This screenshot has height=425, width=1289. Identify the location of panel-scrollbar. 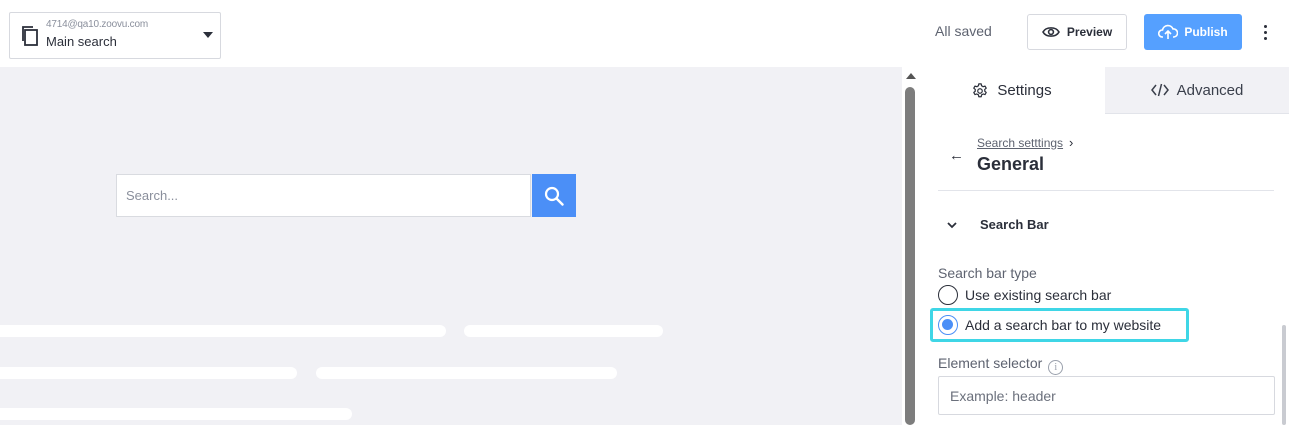
(1284, 375).